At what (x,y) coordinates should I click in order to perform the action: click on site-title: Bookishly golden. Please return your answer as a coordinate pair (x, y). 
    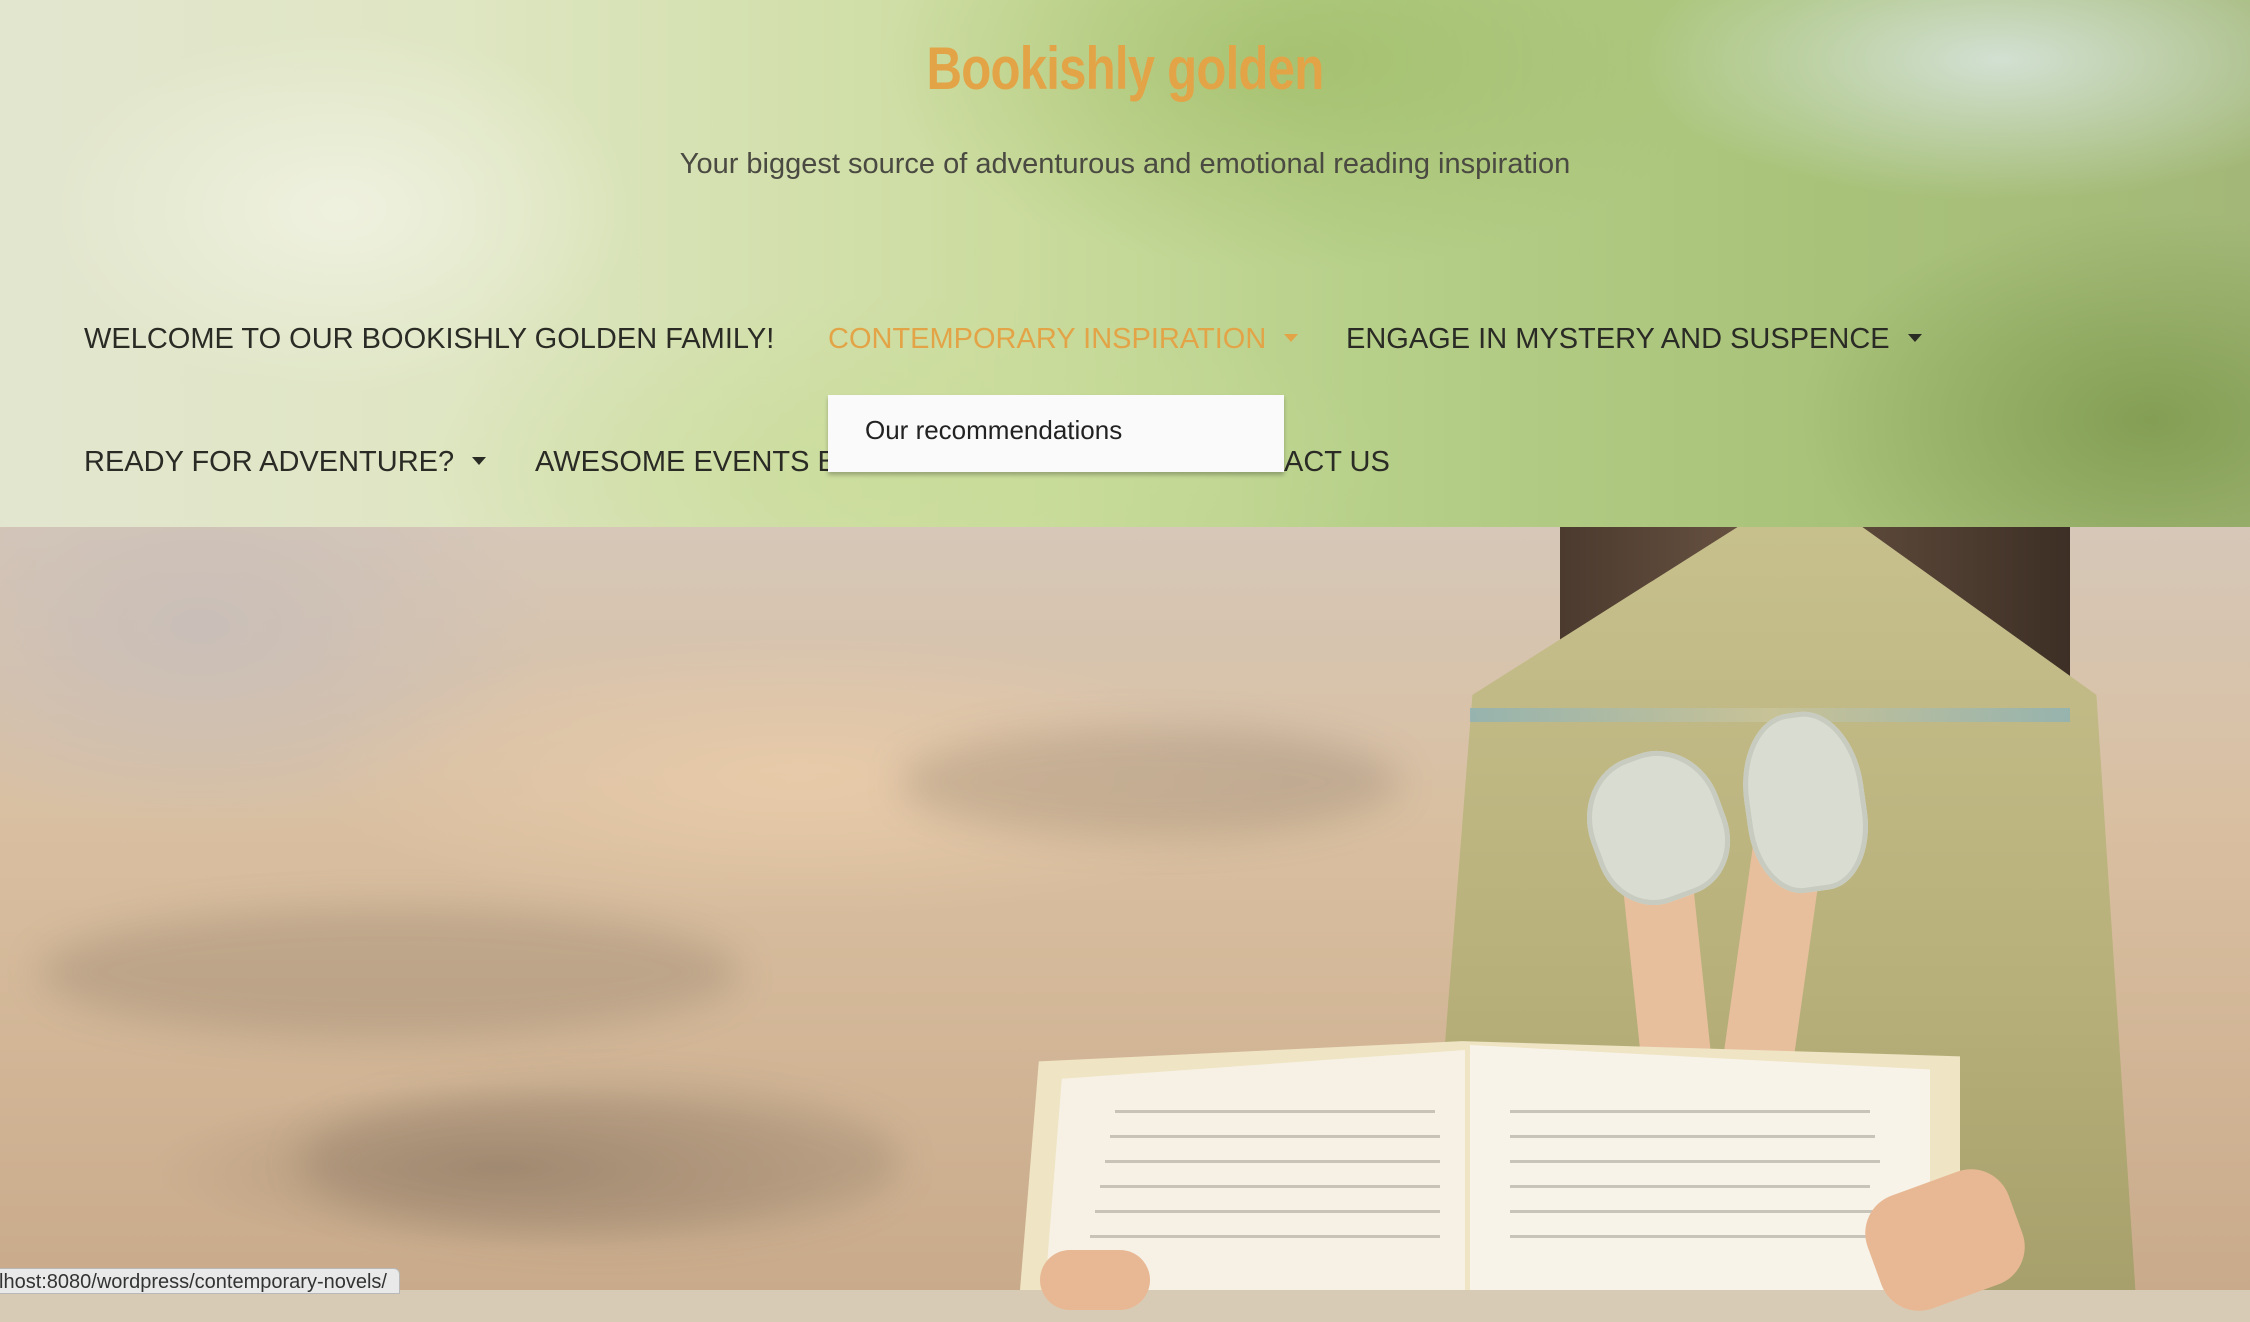
    Looking at the image, I should click on (1125, 68).